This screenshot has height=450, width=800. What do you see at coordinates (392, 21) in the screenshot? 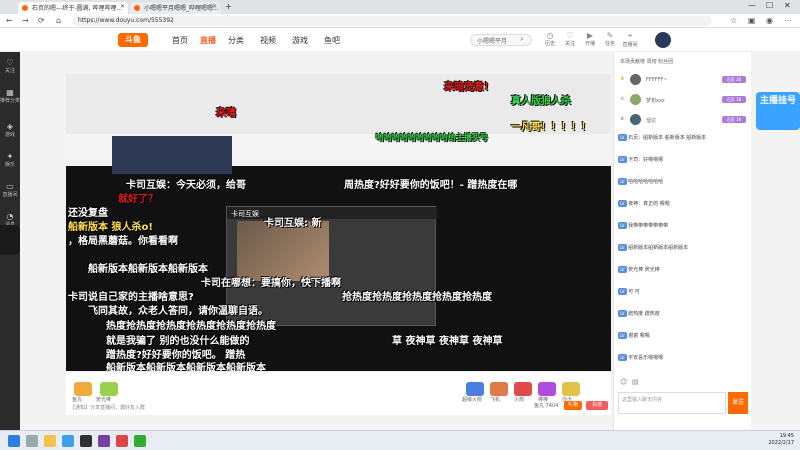
I see `url-input: https://www.douyu.com/555392` at bounding box center [392, 21].